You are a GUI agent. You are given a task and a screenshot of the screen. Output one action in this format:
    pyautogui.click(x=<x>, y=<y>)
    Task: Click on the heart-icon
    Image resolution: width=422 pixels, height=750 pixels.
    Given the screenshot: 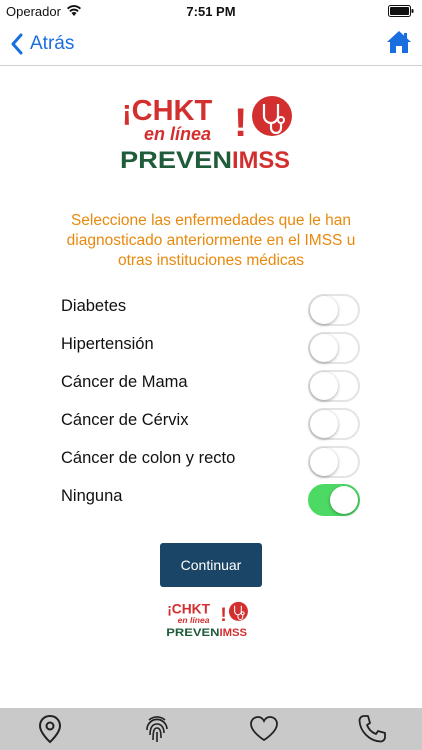 What is the action you would take?
    pyautogui.click(x=264, y=729)
    